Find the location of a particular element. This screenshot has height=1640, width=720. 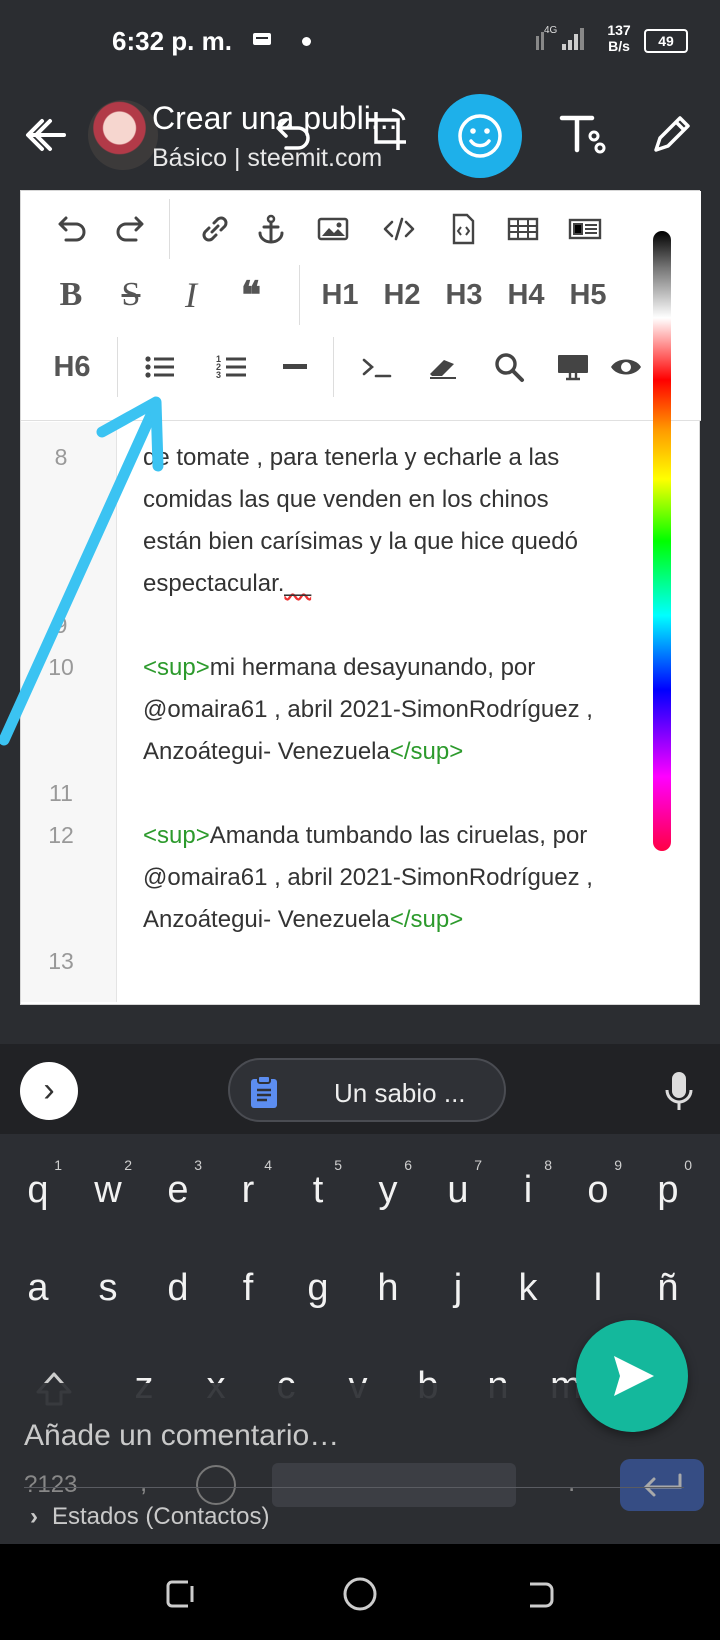

key-j: j is located at coordinates (458, 1288).